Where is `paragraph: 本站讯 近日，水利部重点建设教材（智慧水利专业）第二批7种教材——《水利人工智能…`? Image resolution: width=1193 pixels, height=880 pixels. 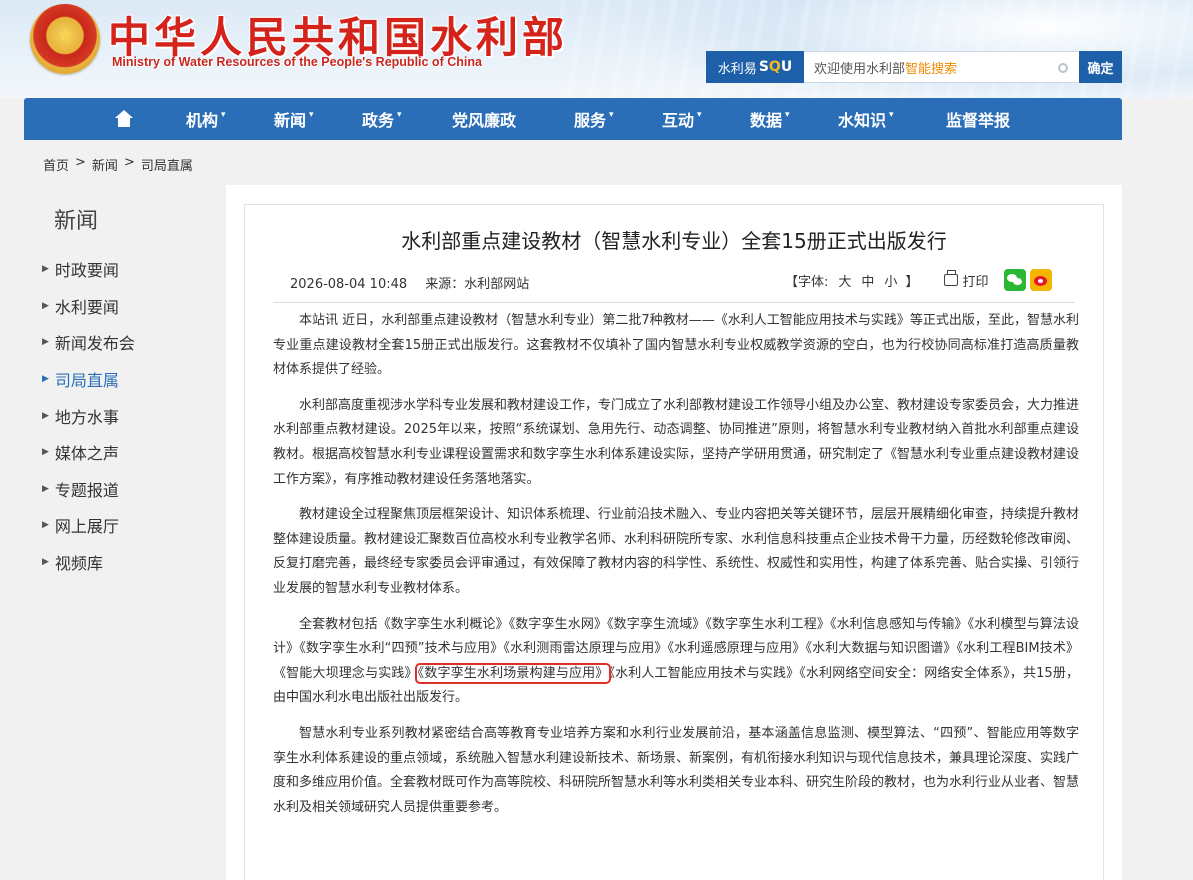 paragraph: 本站讯 近日，水利部重点建设教材（智慧水利专业）第二批7种教材——《水利人工智能… is located at coordinates (676, 345).